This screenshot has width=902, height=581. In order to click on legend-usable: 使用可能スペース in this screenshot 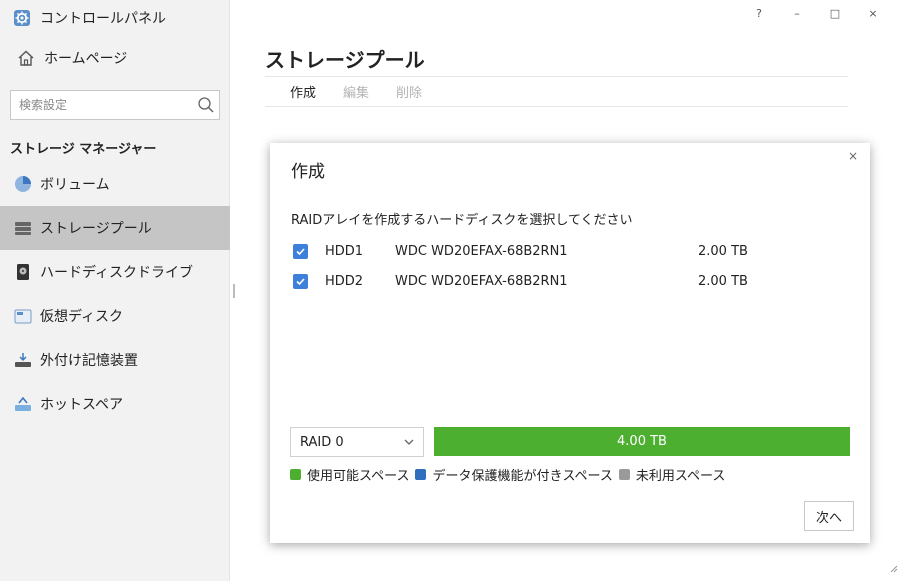, I will do `click(349, 474)`.